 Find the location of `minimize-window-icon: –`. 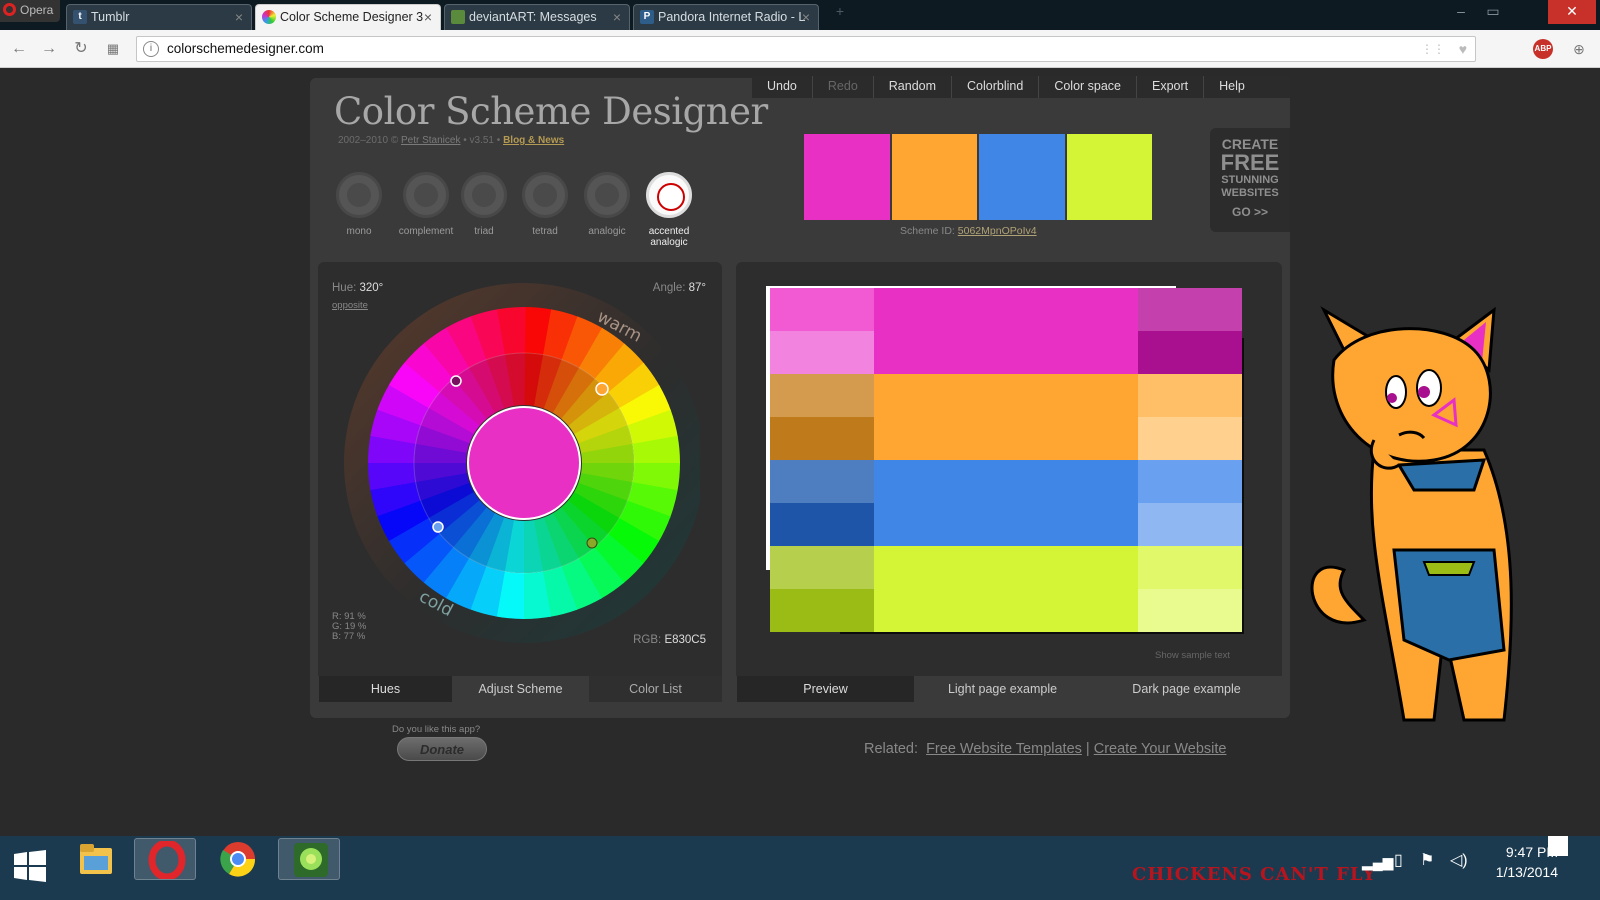

minimize-window-icon: – is located at coordinates (1461, 12).